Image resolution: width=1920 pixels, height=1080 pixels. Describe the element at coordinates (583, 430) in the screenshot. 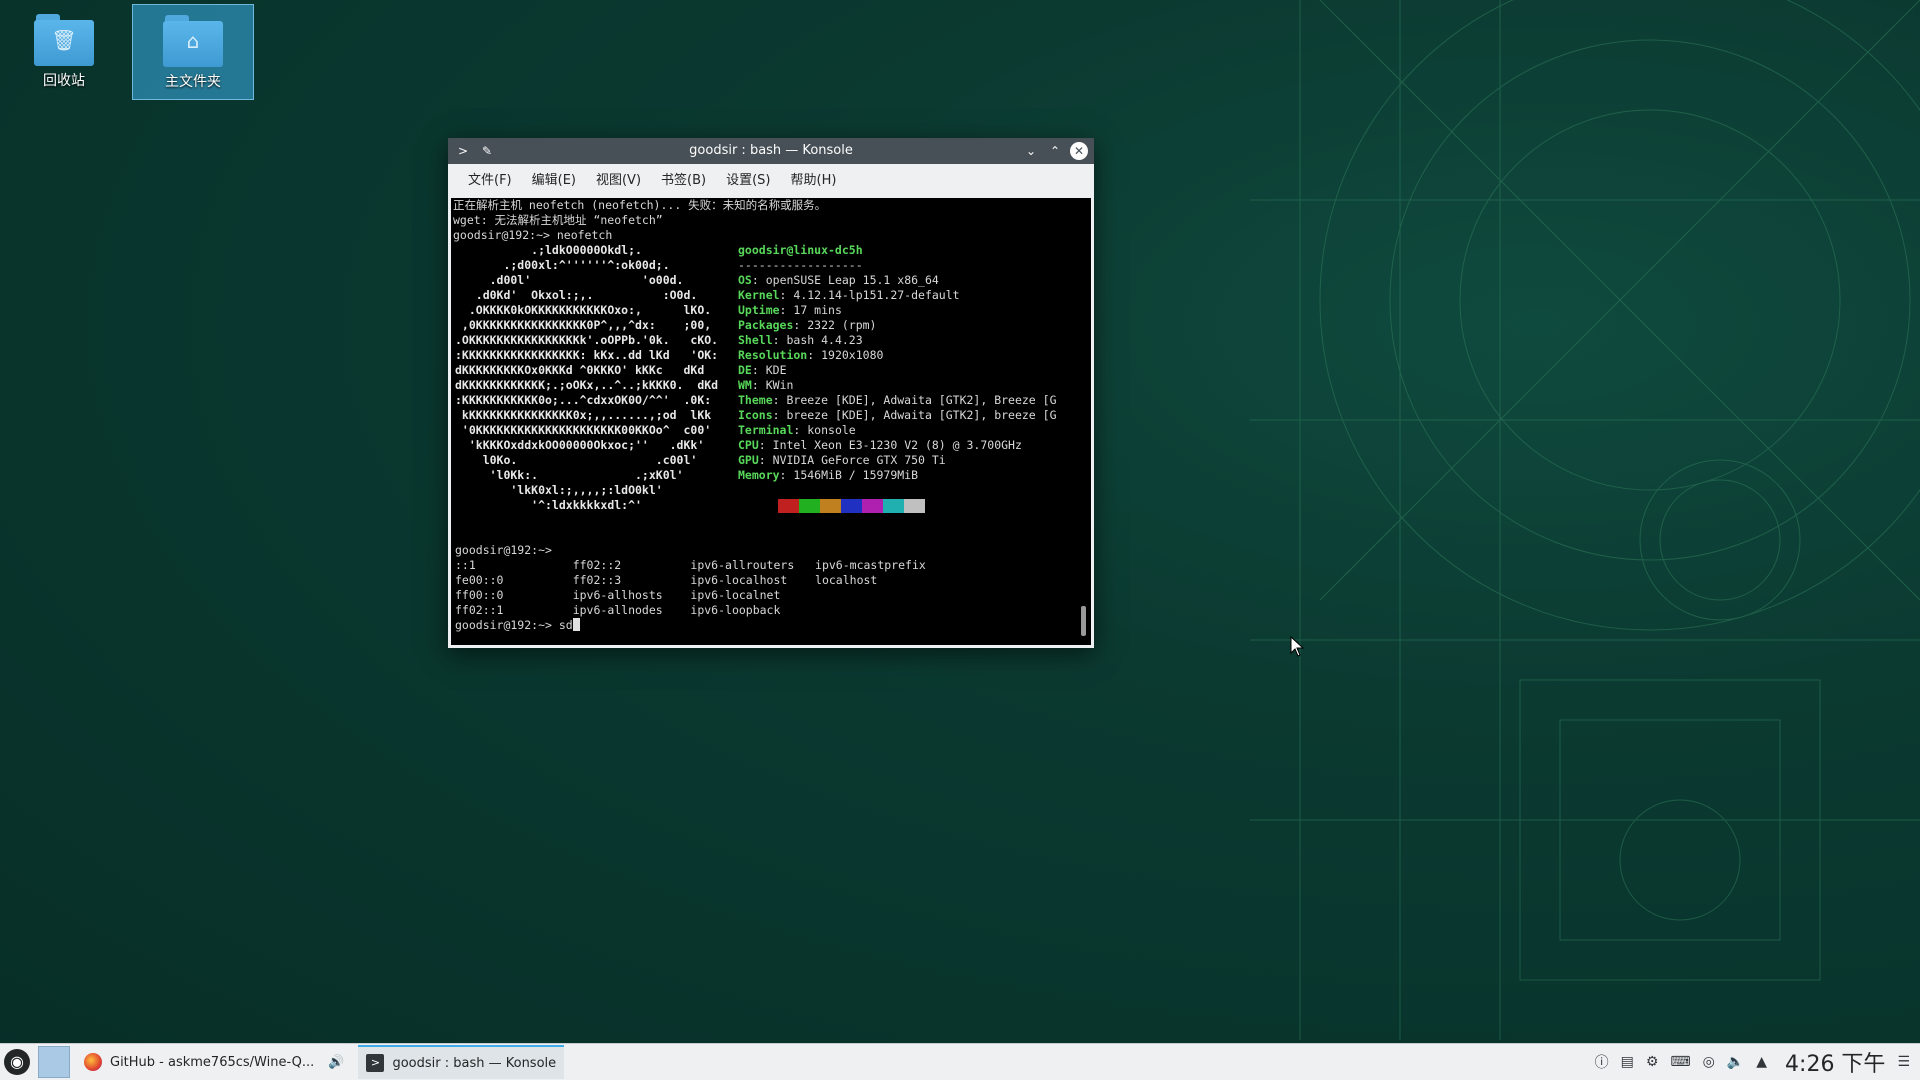

I see `ascii-art-line: '0KKKKKKKKKKKKKKKKKKKKK00KKOo^ c00'` at that location.